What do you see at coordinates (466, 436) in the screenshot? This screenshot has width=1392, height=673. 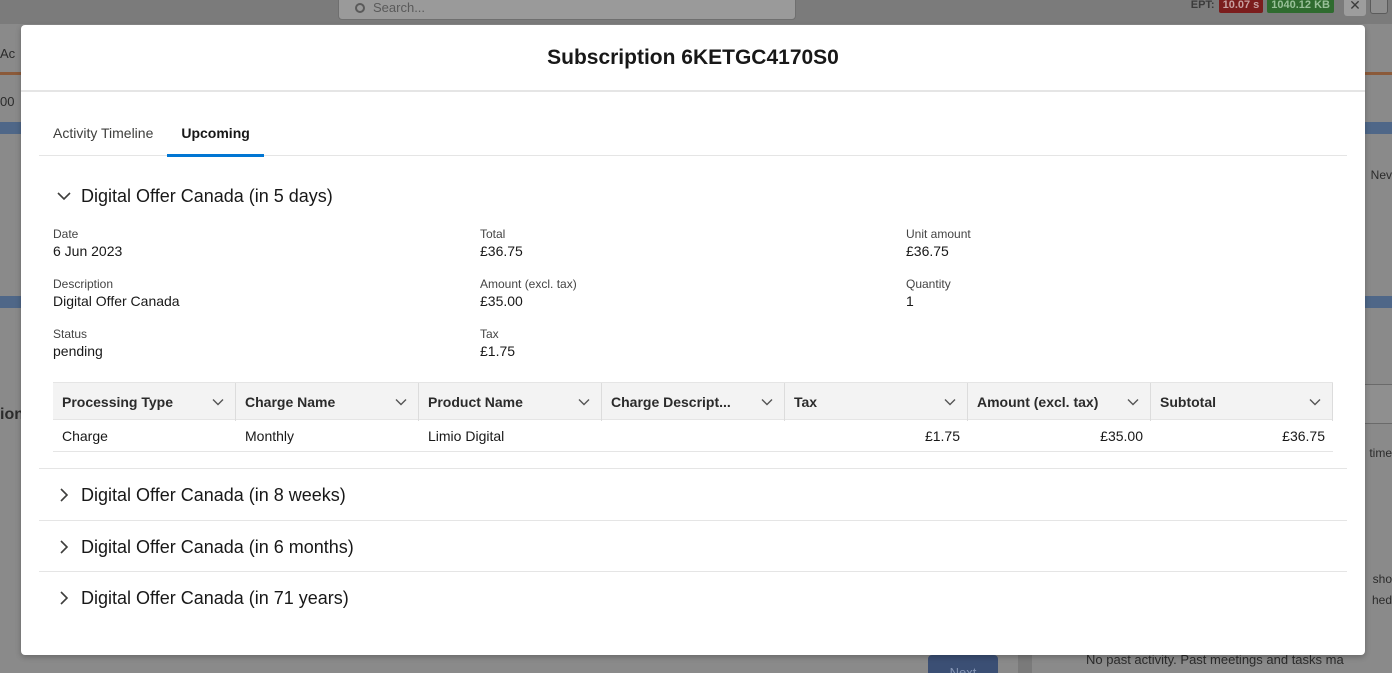 I see `table-cell: Limio Digital` at bounding box center [466, 436].